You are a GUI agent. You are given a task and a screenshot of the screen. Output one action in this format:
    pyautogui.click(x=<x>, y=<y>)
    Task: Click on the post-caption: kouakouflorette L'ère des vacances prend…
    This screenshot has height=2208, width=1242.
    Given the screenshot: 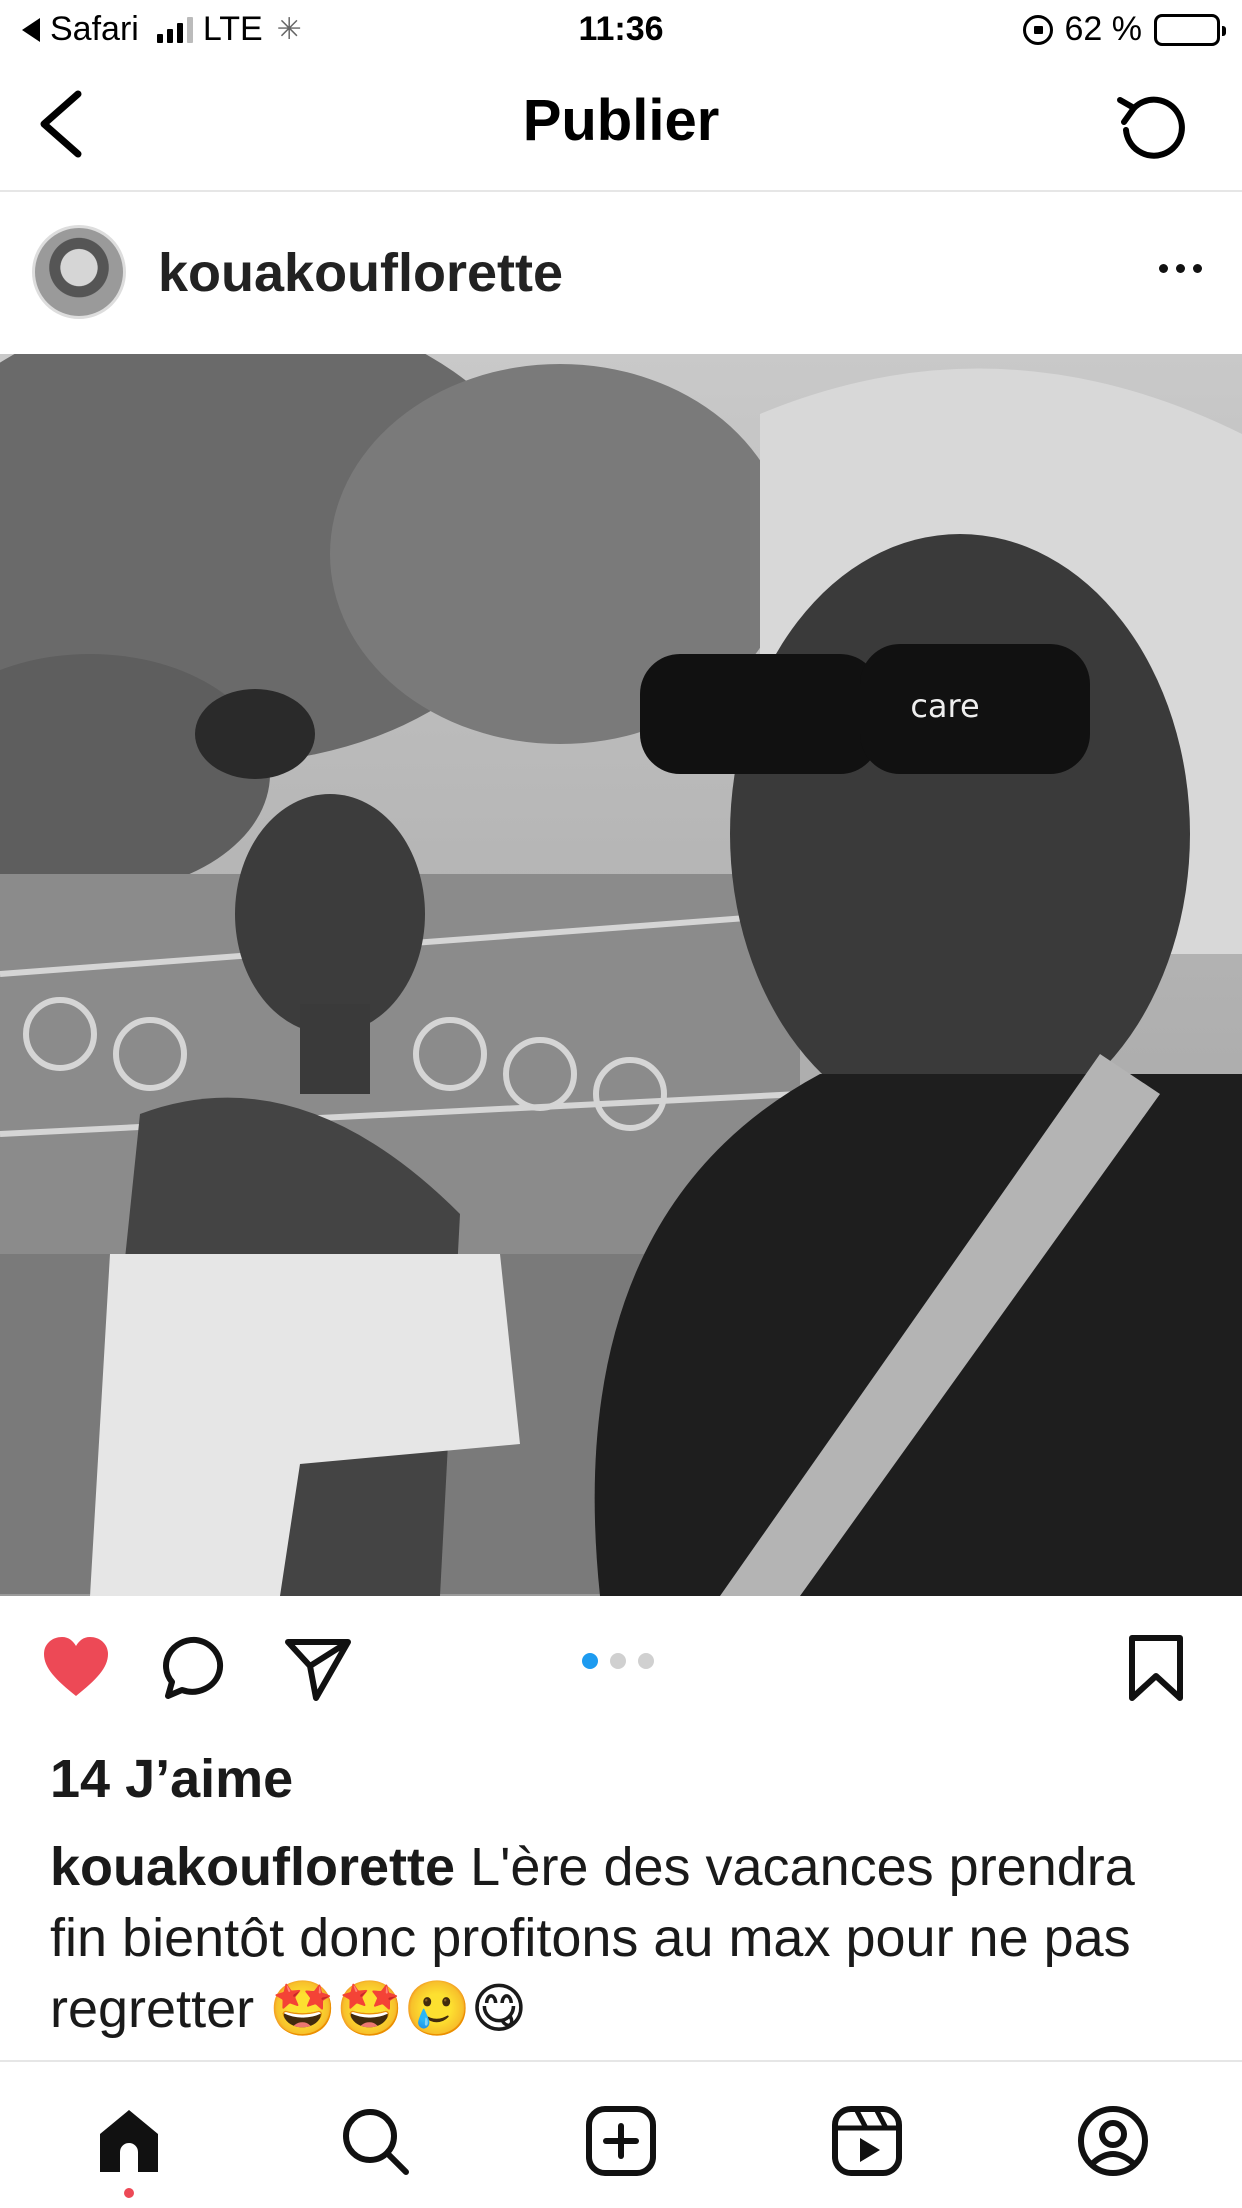 What is the action you would take?
    pyautogui.click(x=625, y=1938)
    